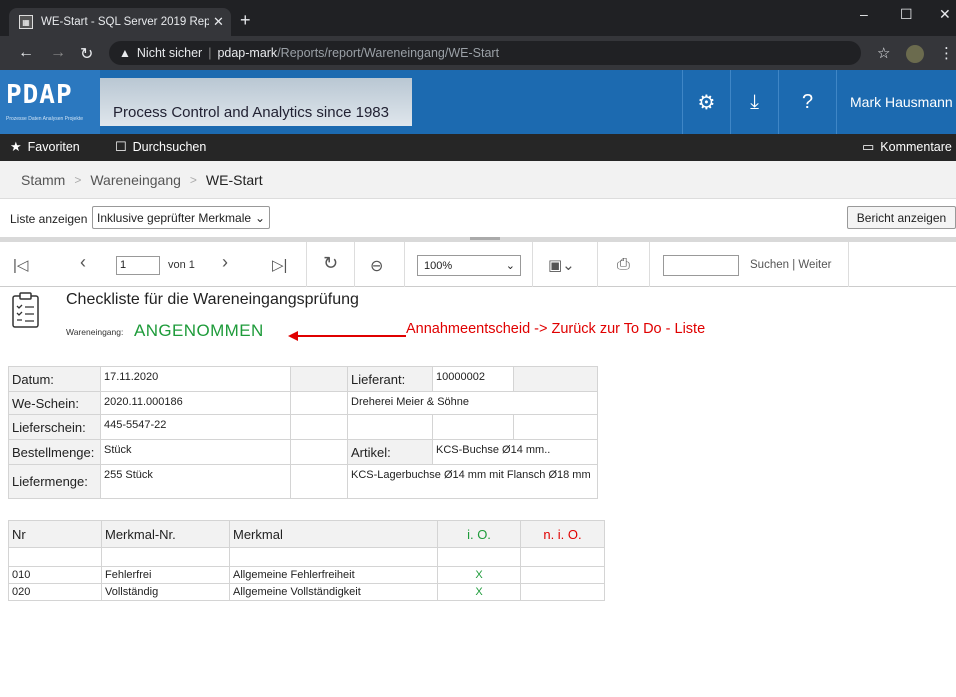 This screenshot has width=956, height=697. What do you see at coordinates (165, 575) in the screenshot?
I see `item-merkmal-nr: Fehlerfrei` at bounding box center [165, 575].